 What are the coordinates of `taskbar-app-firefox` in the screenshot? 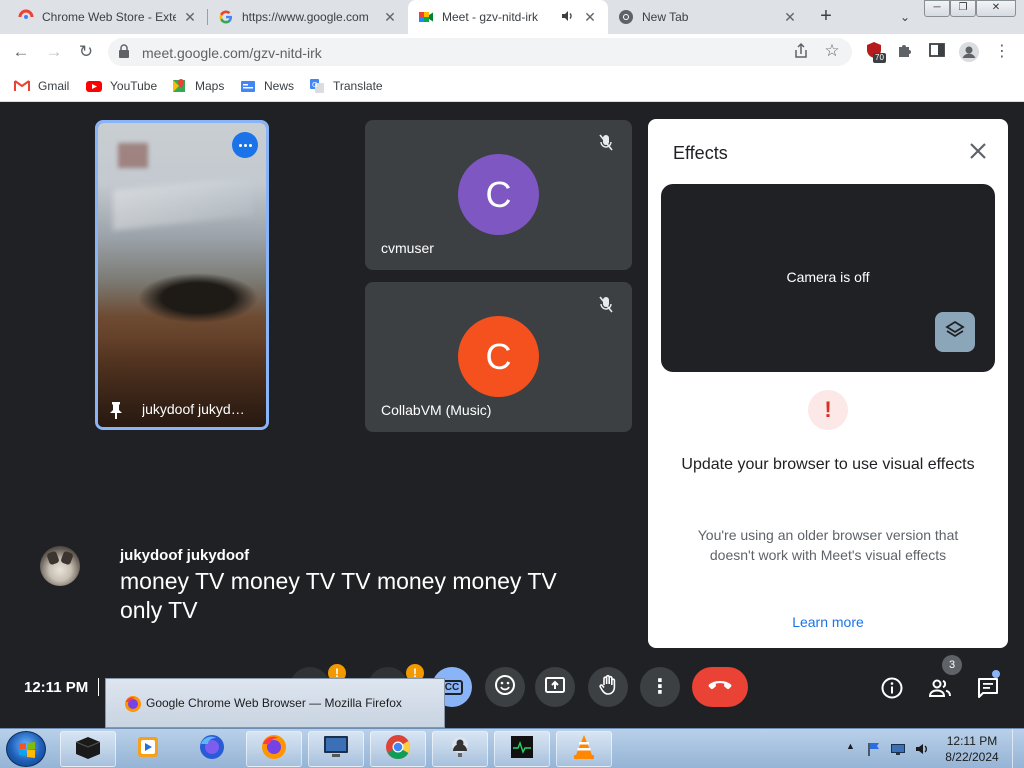 It's located at (274, 749).